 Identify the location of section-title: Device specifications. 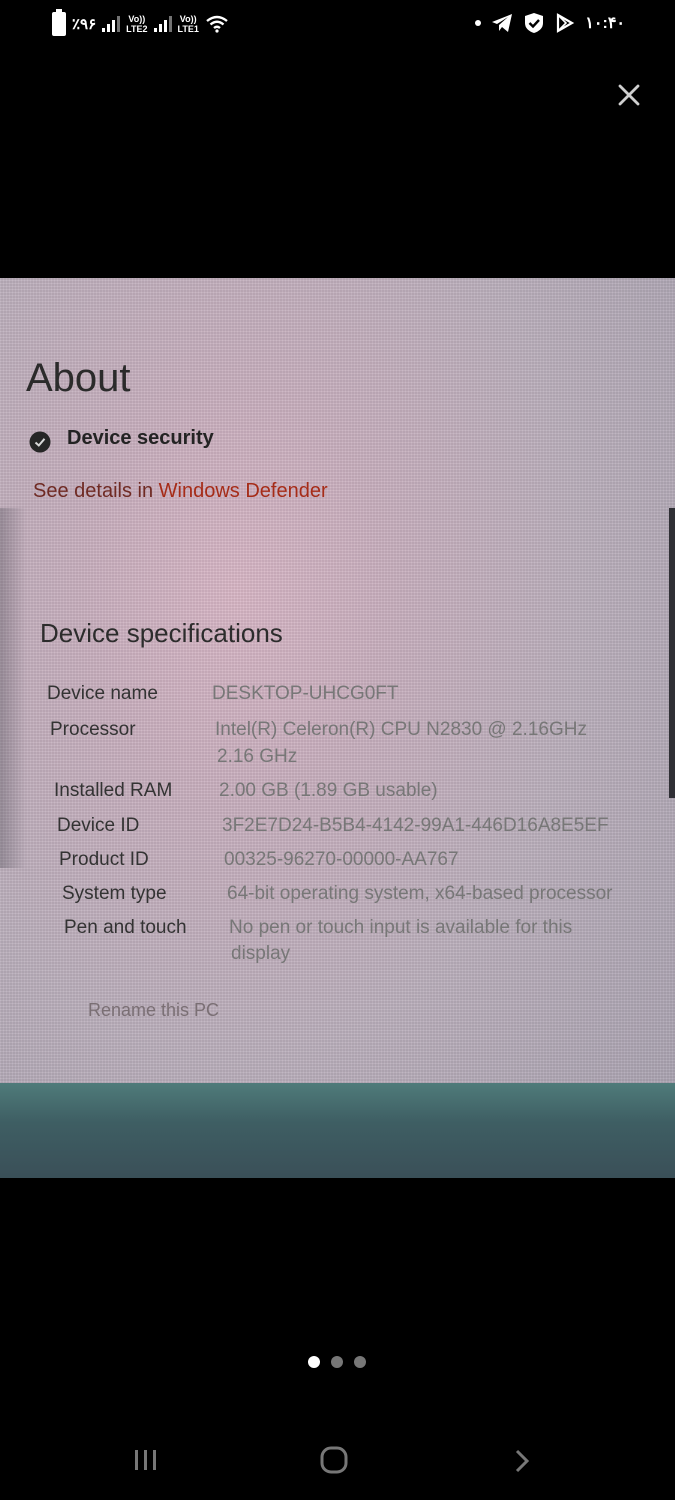
(161, 633).